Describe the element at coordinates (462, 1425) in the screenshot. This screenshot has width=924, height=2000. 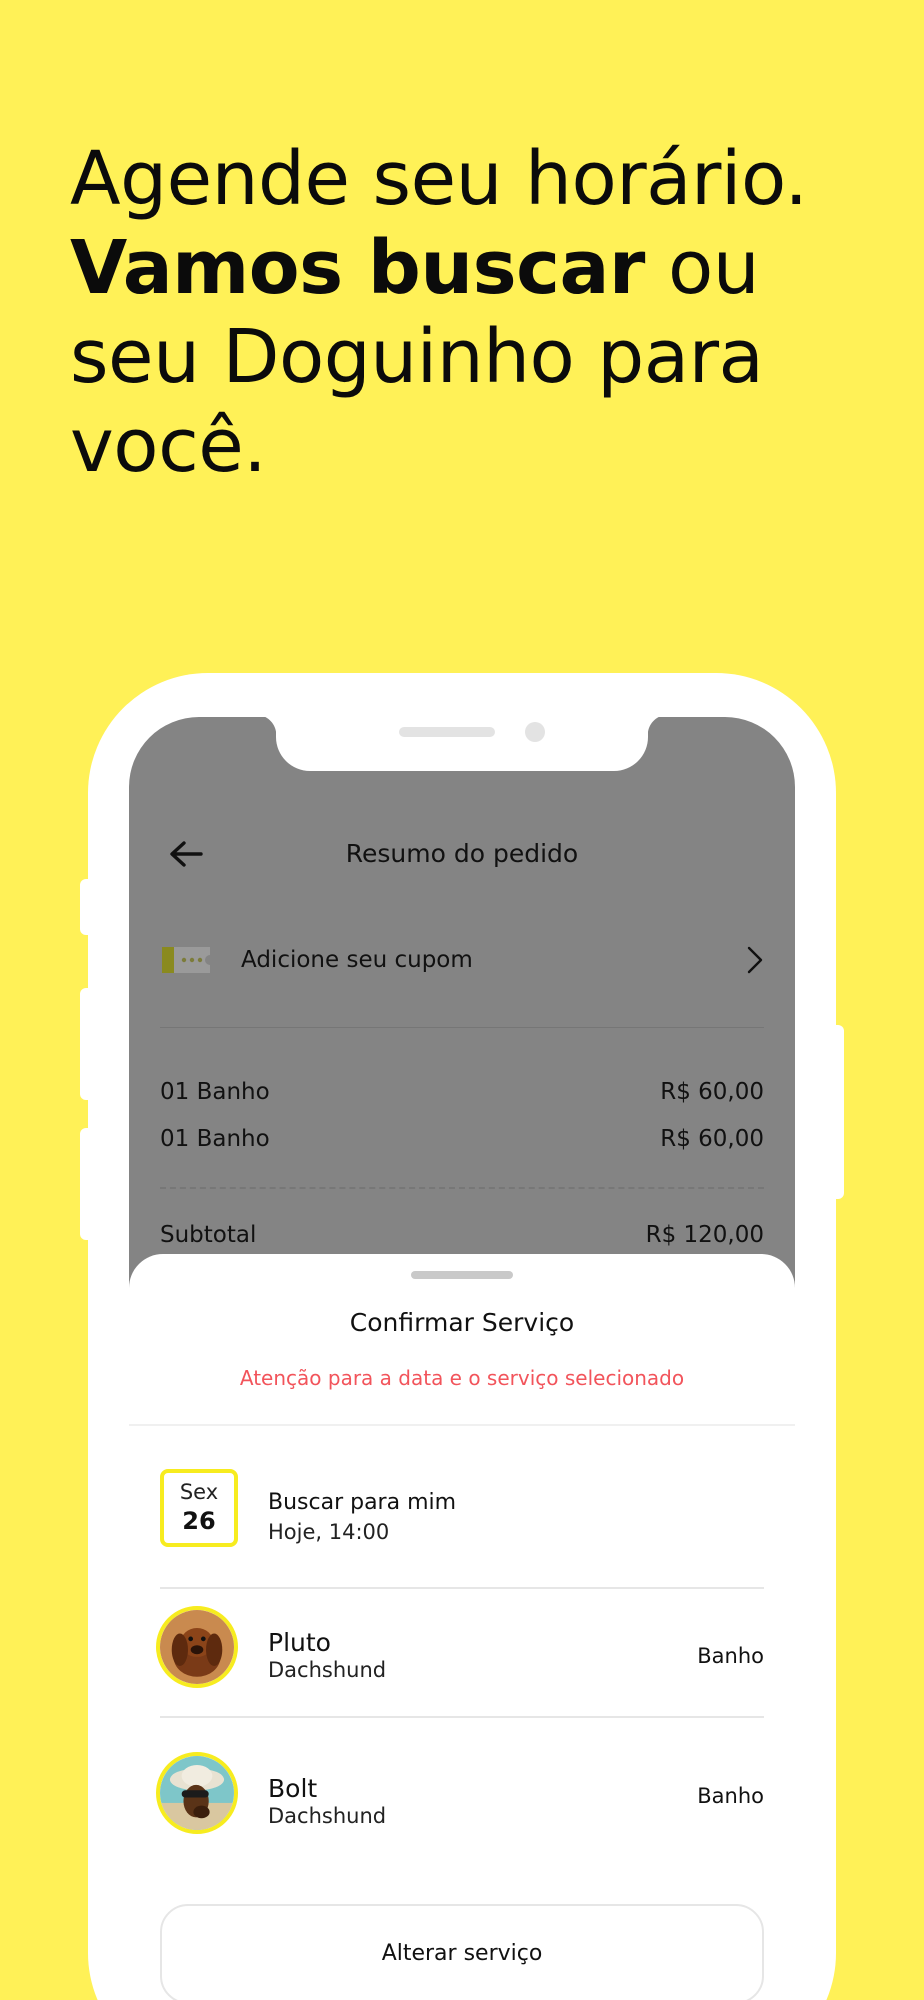
I see `sheet-divider` at that location.